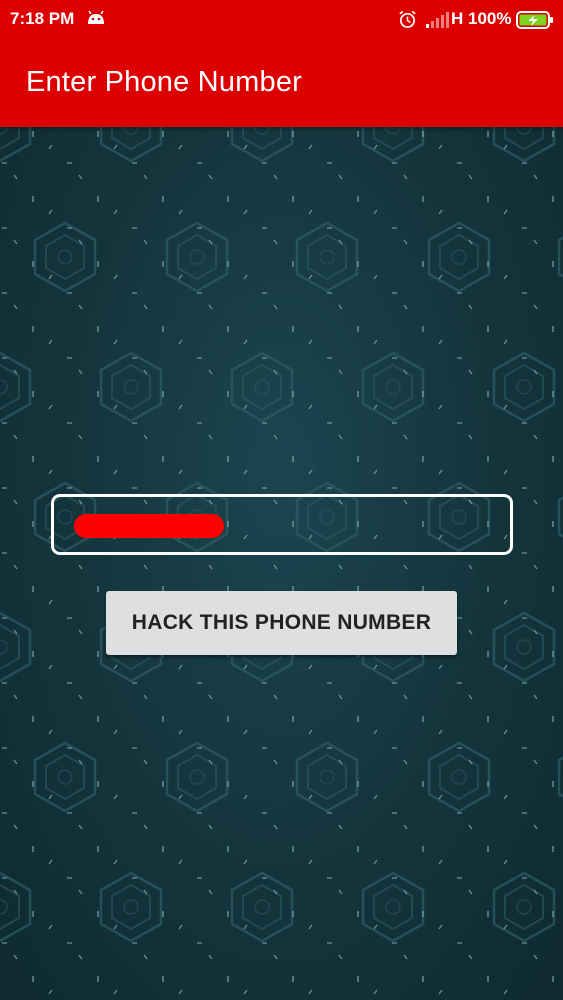 The width and height of the screenshot is (563, 1000). Describe the element at coordinates (281, 63) in the screenshot. I see `app-bar: 7:18 PM H 100% Enter Phone Number` at that location.